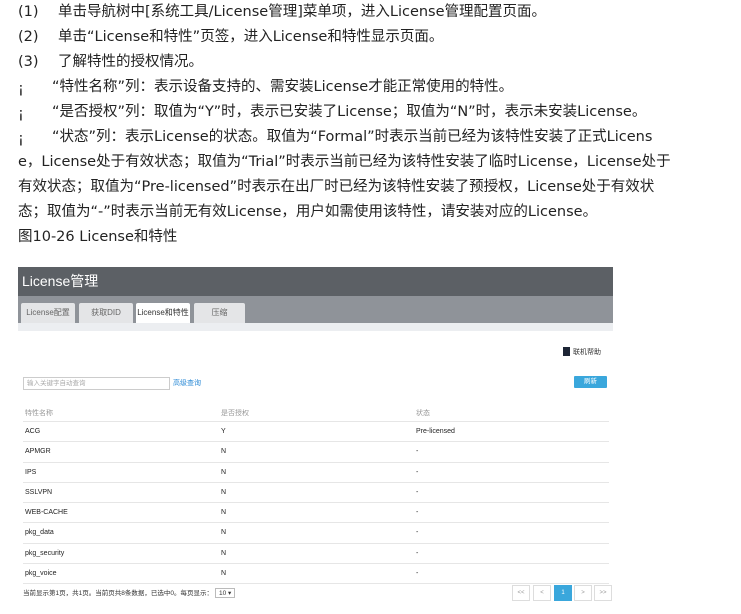 The image size is (741, 614). What do you see at coordinates (521, 593) in the screenshot?
I see `first-page-button: <<` at bounding box center [521, 593].